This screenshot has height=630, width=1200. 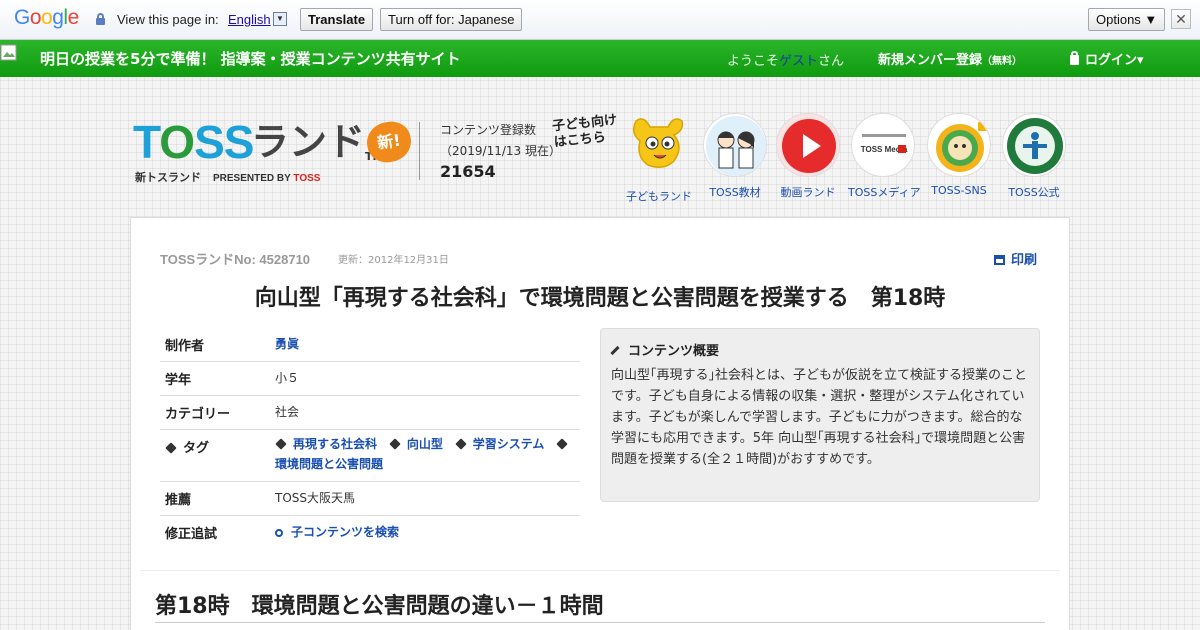 What do you see at coordinates (168, 19) in the screenshot?
I see `view-page-label: View this page in:` at bounding box center [168, 19].